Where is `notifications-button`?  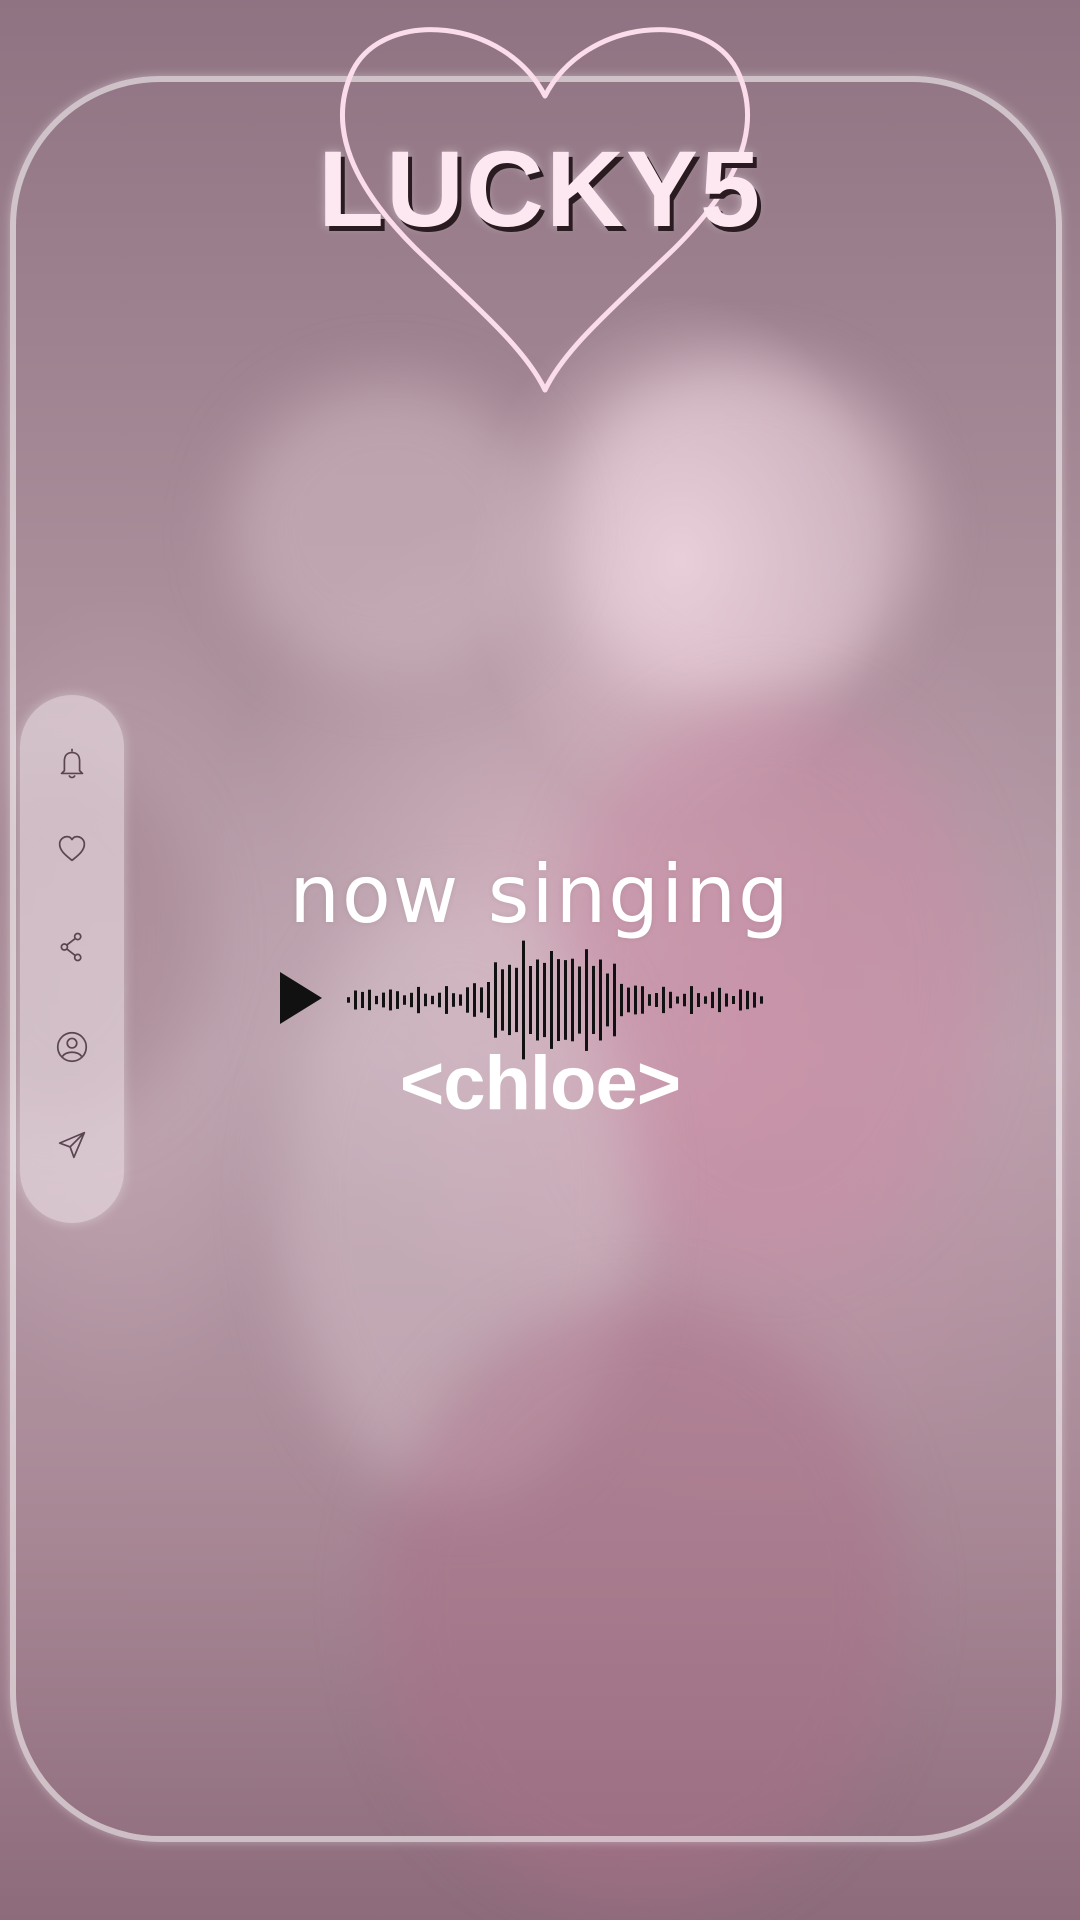
notifications-button is located at coordinates (72, 763).